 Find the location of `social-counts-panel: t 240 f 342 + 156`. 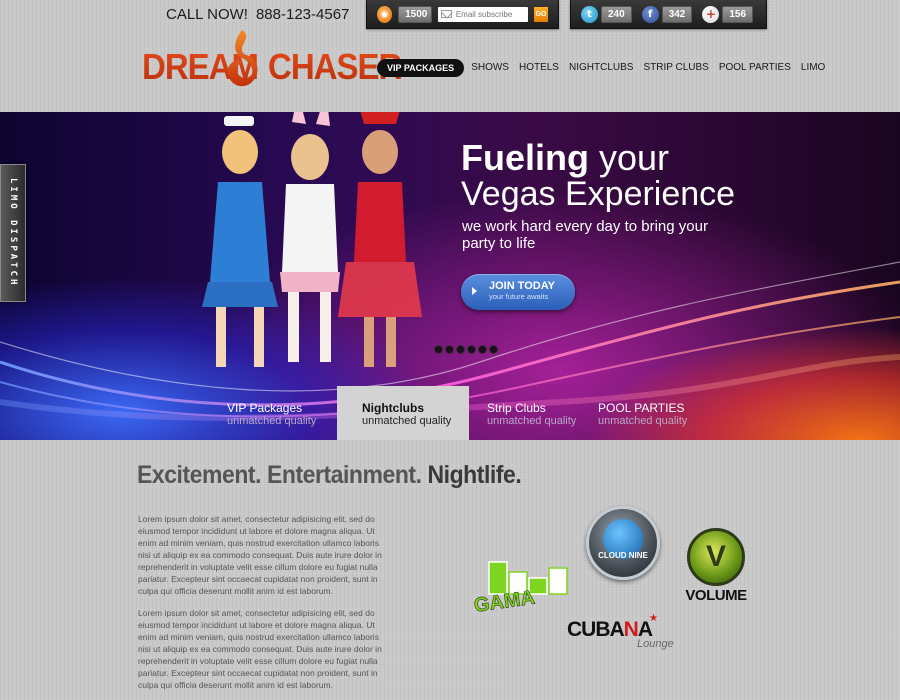

social-counts-panel: t 240 f 342 + 156 is located at coordinates (668, 14).